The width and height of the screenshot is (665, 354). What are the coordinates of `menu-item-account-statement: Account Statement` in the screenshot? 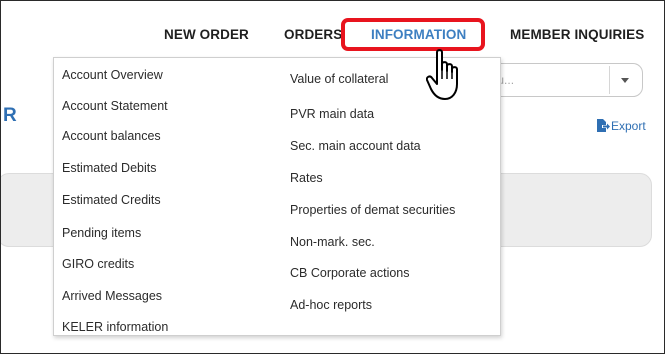 It's located at (115, 106).